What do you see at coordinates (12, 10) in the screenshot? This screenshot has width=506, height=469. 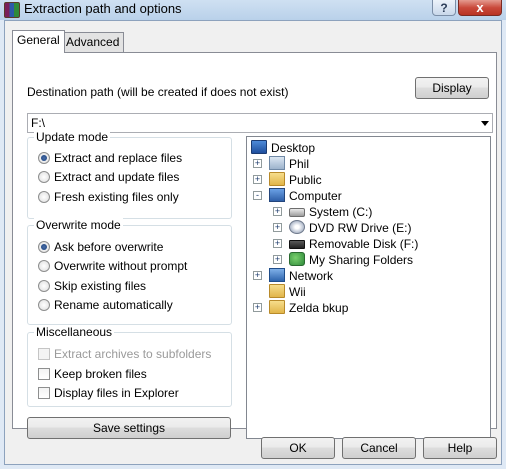 I see `winrar-icon` at bounding box center [12, 10].